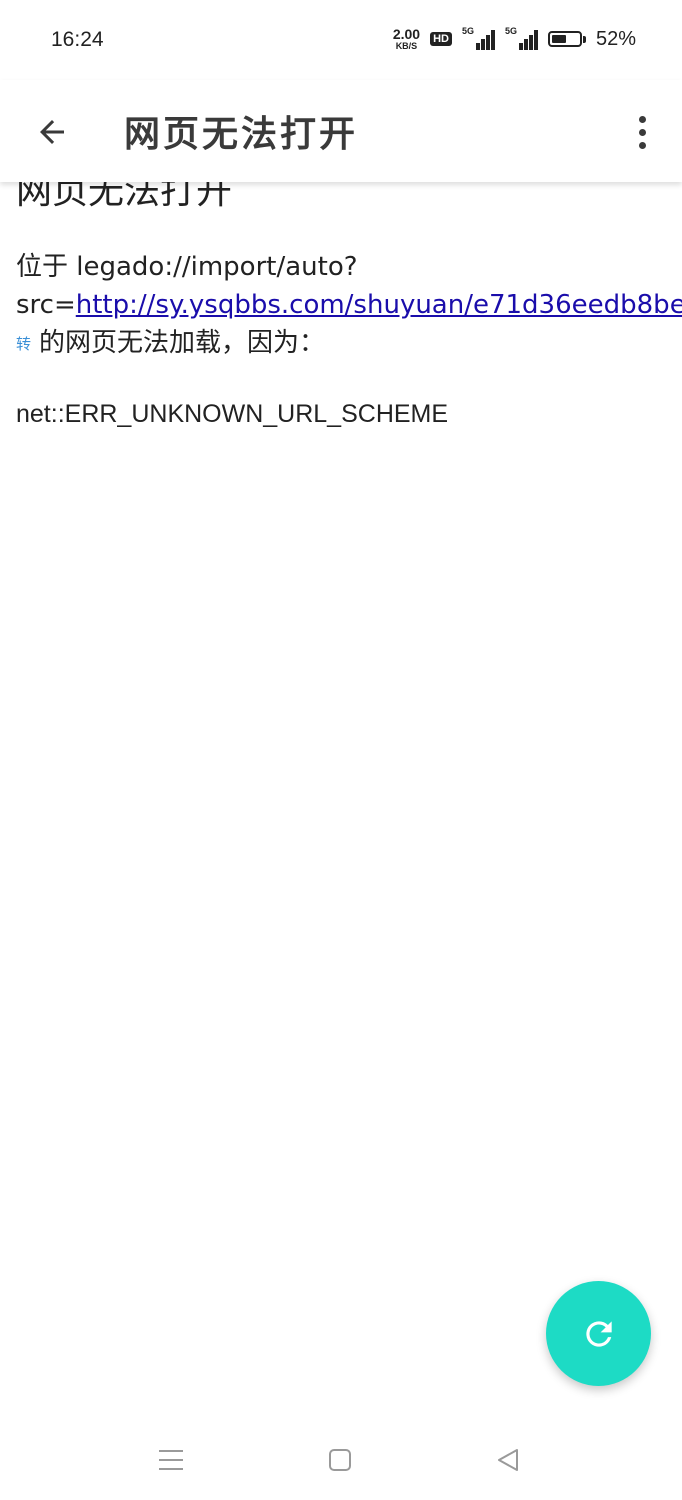  What do you see at coordinates (349, 343) in the screenshot?
I see `error-desc-line-3: 转的网页无法加载，因为：` at bounding box center [349, 343].